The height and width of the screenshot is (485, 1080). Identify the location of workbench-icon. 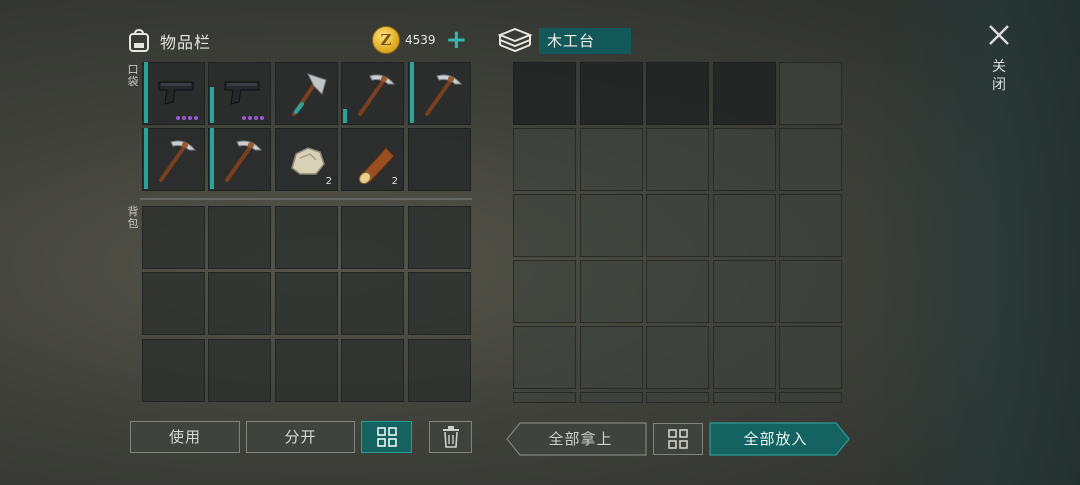
(515, 40).